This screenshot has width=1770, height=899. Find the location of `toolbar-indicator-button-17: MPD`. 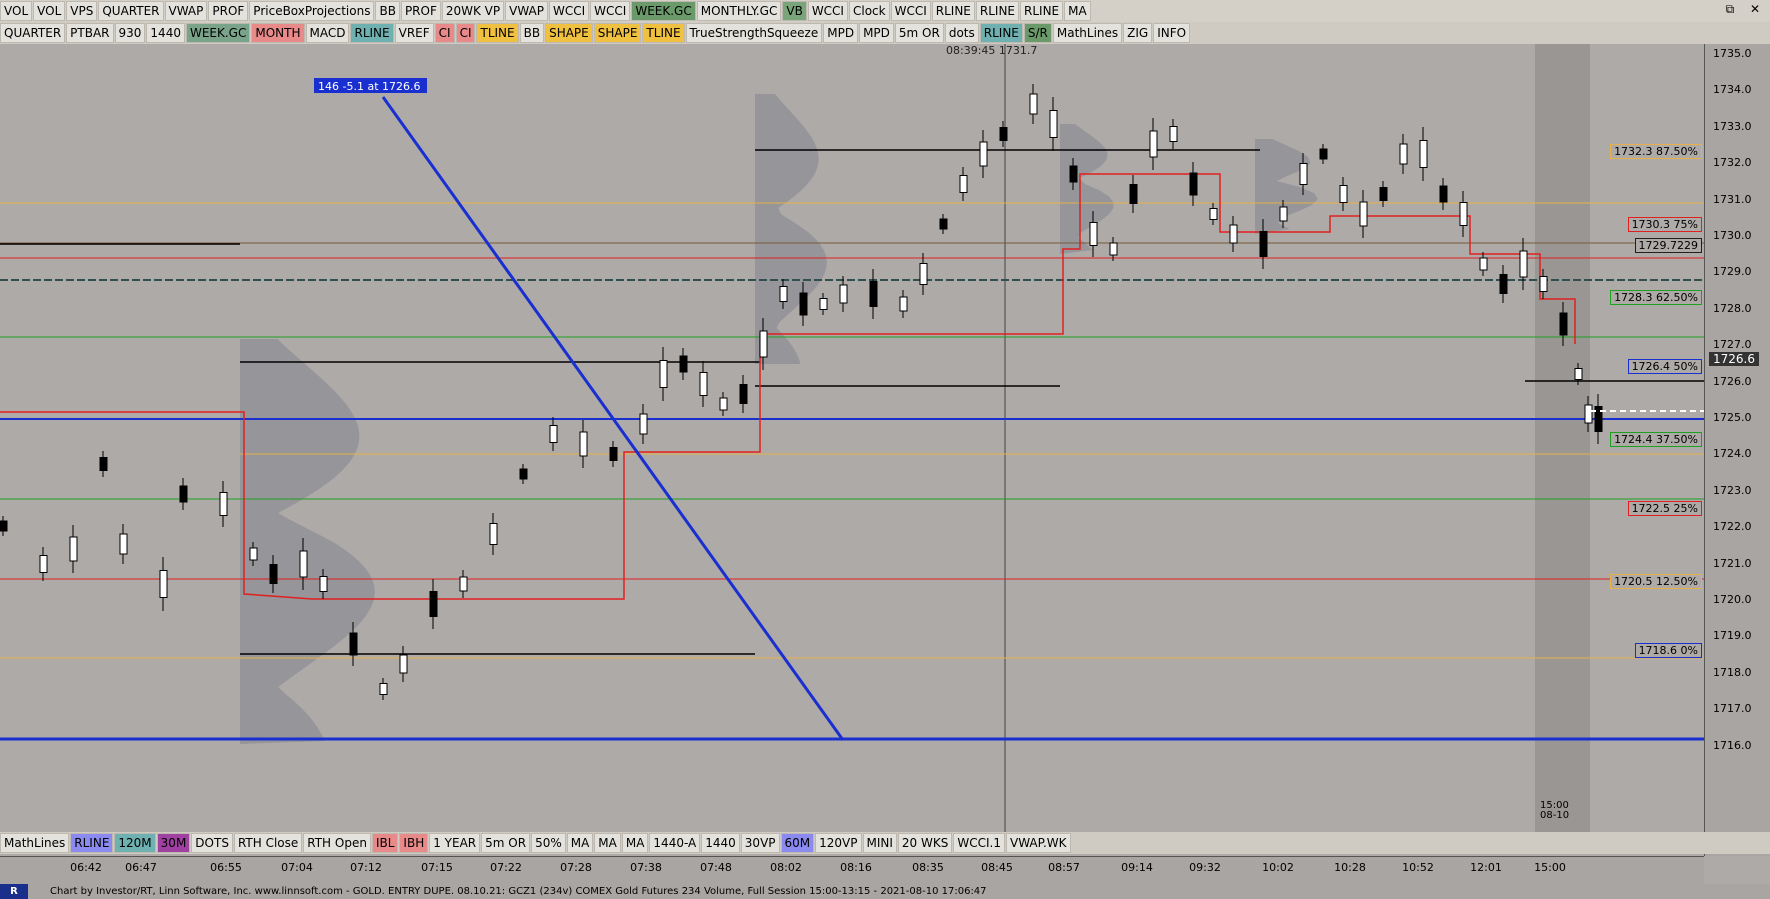

toolbar-indicator-button-17: MPD is located at coordinates (841, 33).